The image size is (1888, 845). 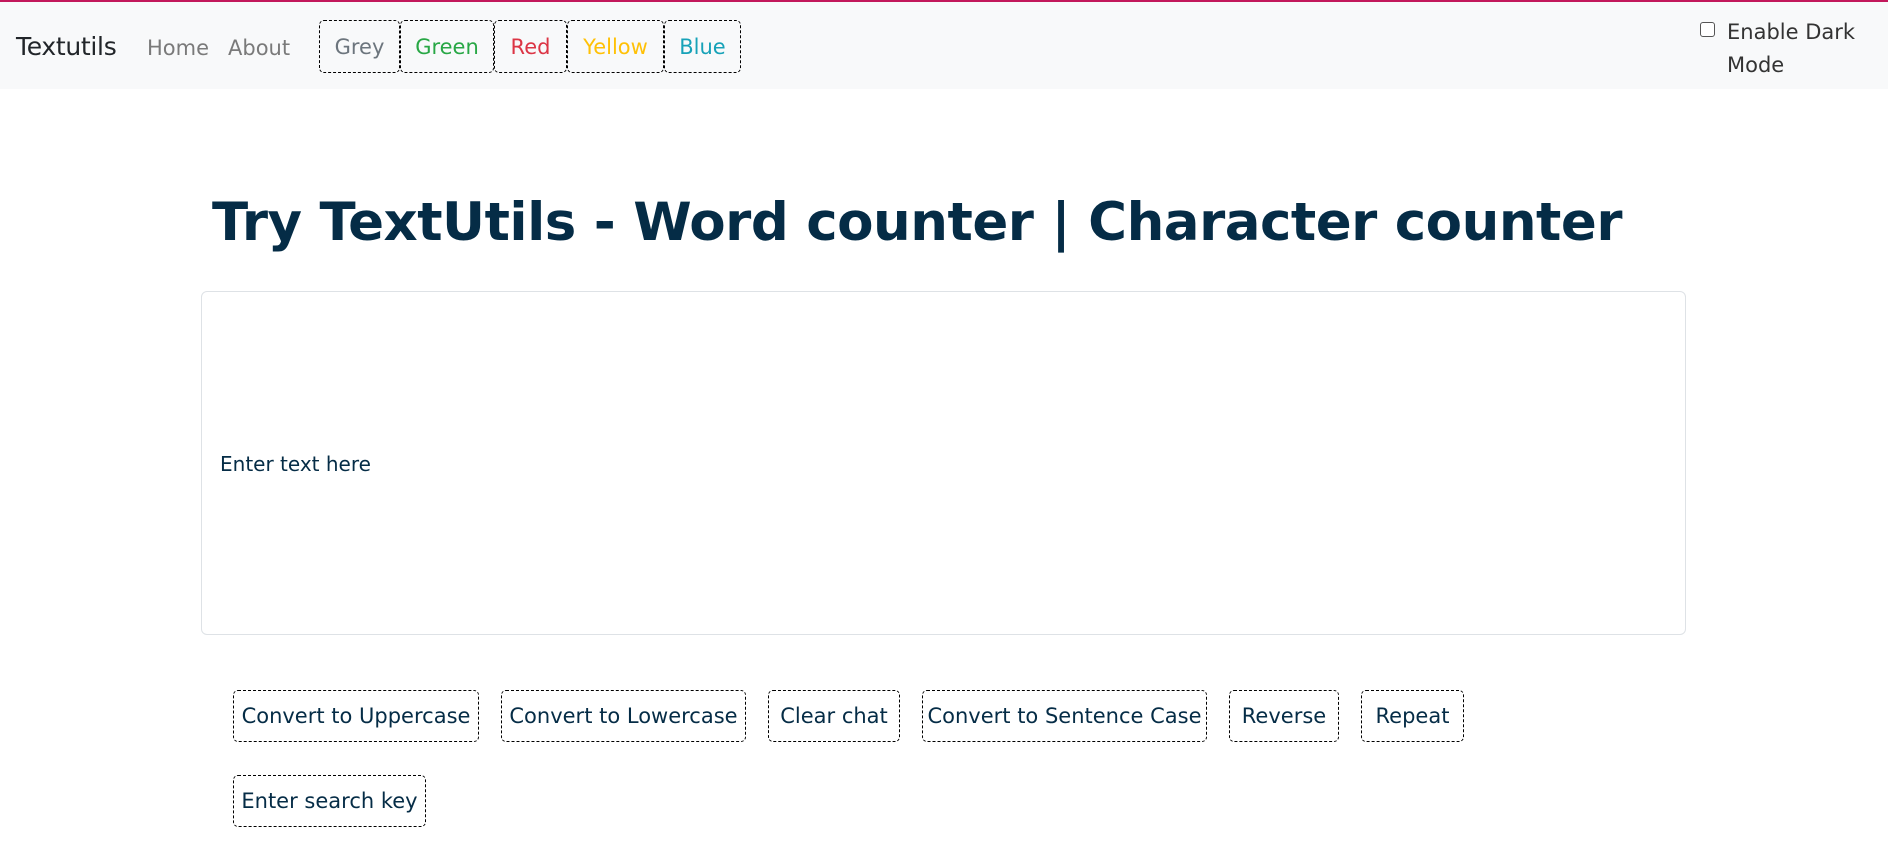 I want to click on reverse-button: Reverse, so click(x=1284, y=716).